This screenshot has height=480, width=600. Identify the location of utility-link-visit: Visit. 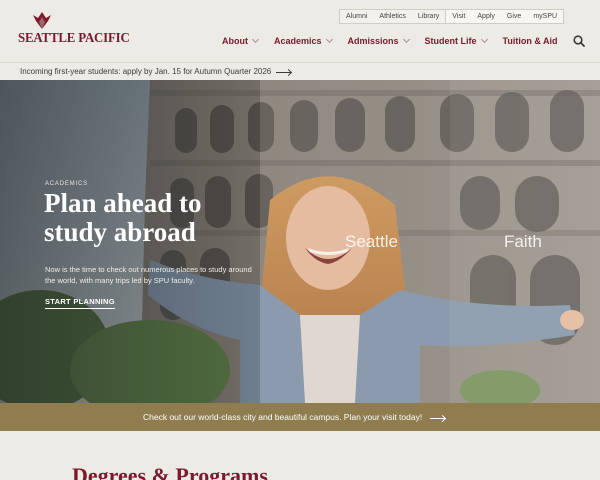
(458, 16).